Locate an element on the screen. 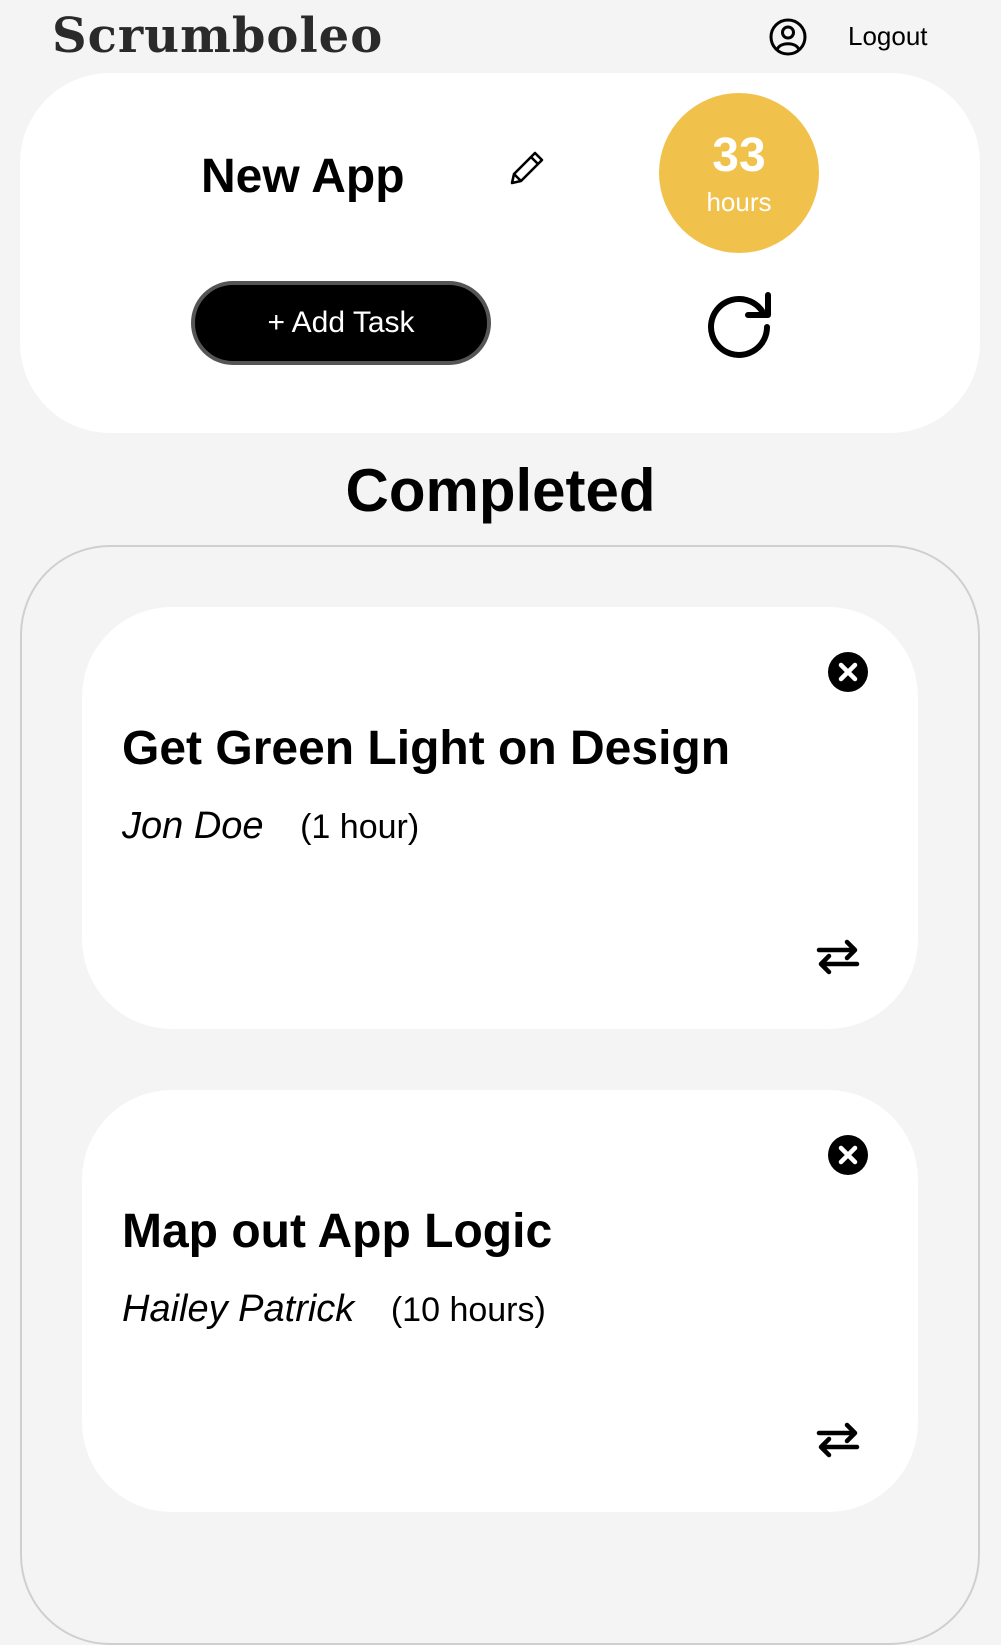 This screenshot has height=1645, width=1001. hours-badge: 33 hours is located at coordinates (739, 173).